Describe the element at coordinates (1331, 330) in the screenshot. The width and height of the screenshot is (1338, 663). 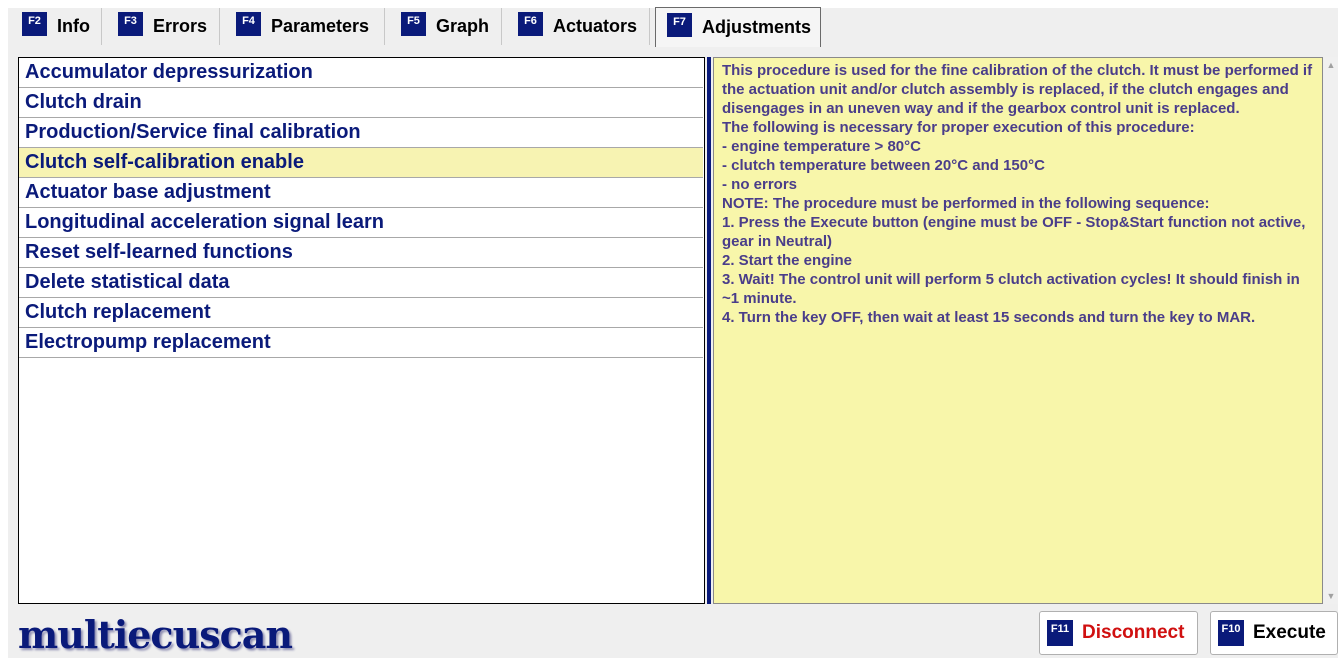
I see `description-scrollbar: ▲ ▼` at that location.